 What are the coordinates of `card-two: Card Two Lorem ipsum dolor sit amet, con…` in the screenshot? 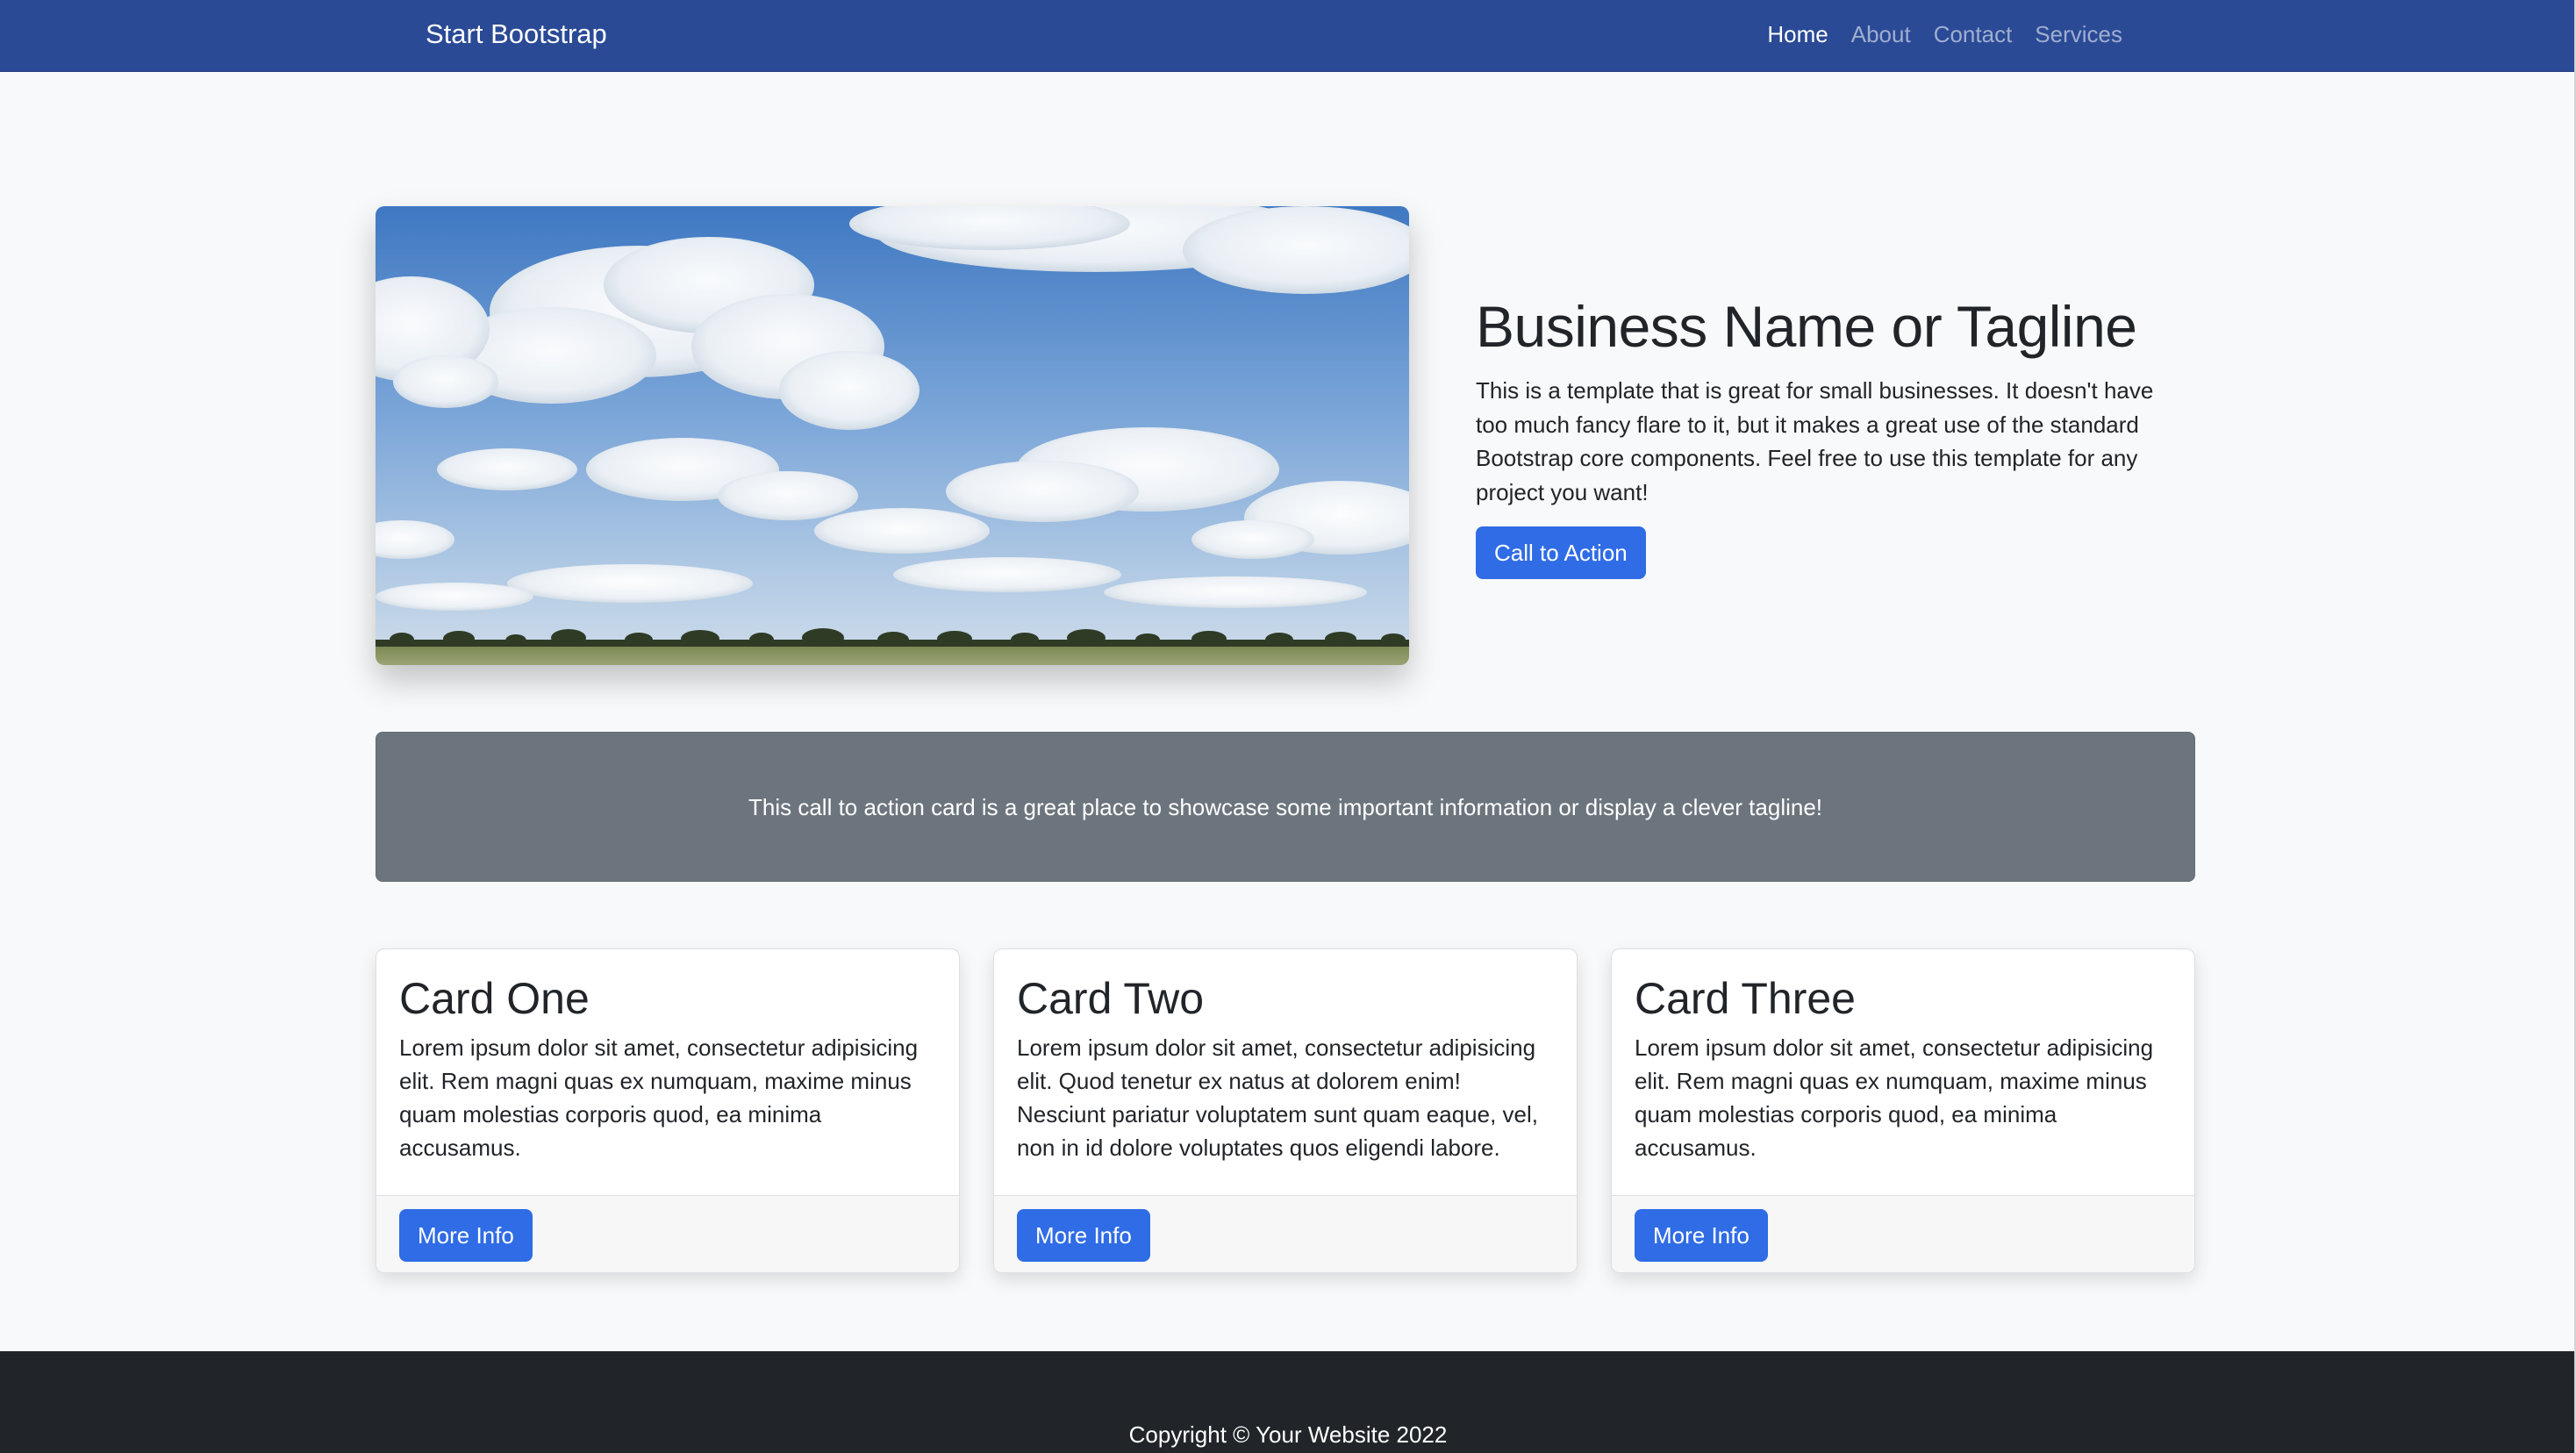 It's located at (1285, 1110).